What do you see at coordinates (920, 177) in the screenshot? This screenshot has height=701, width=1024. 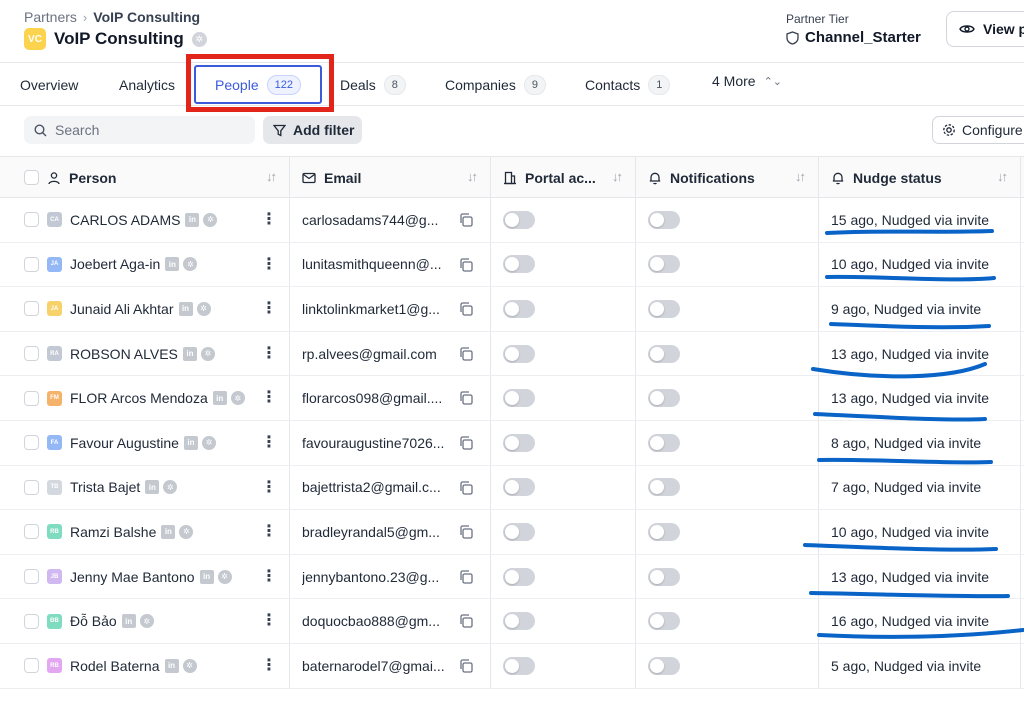 I see `column-header-nudge-status: Nudge status ↓↑` at bounding box center [920, 177].